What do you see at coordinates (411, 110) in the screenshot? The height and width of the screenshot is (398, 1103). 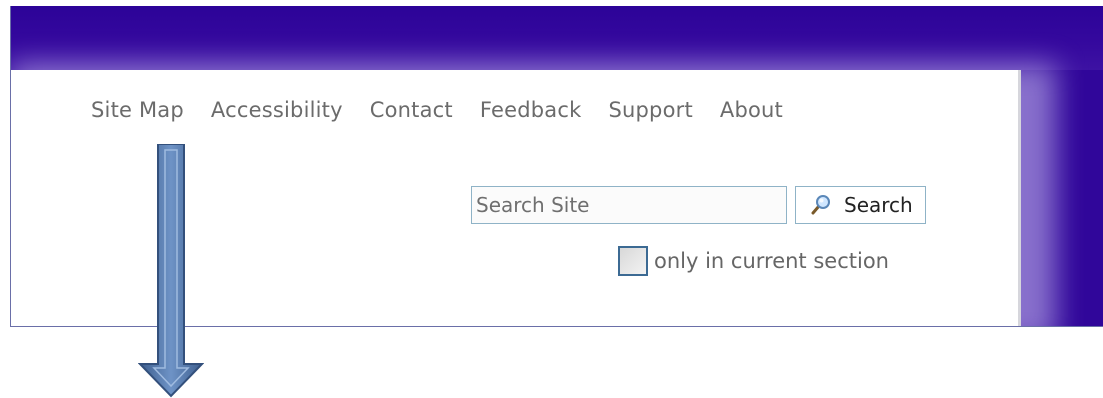 I see `contact-link: Contact` at bounding box center [411, 110].